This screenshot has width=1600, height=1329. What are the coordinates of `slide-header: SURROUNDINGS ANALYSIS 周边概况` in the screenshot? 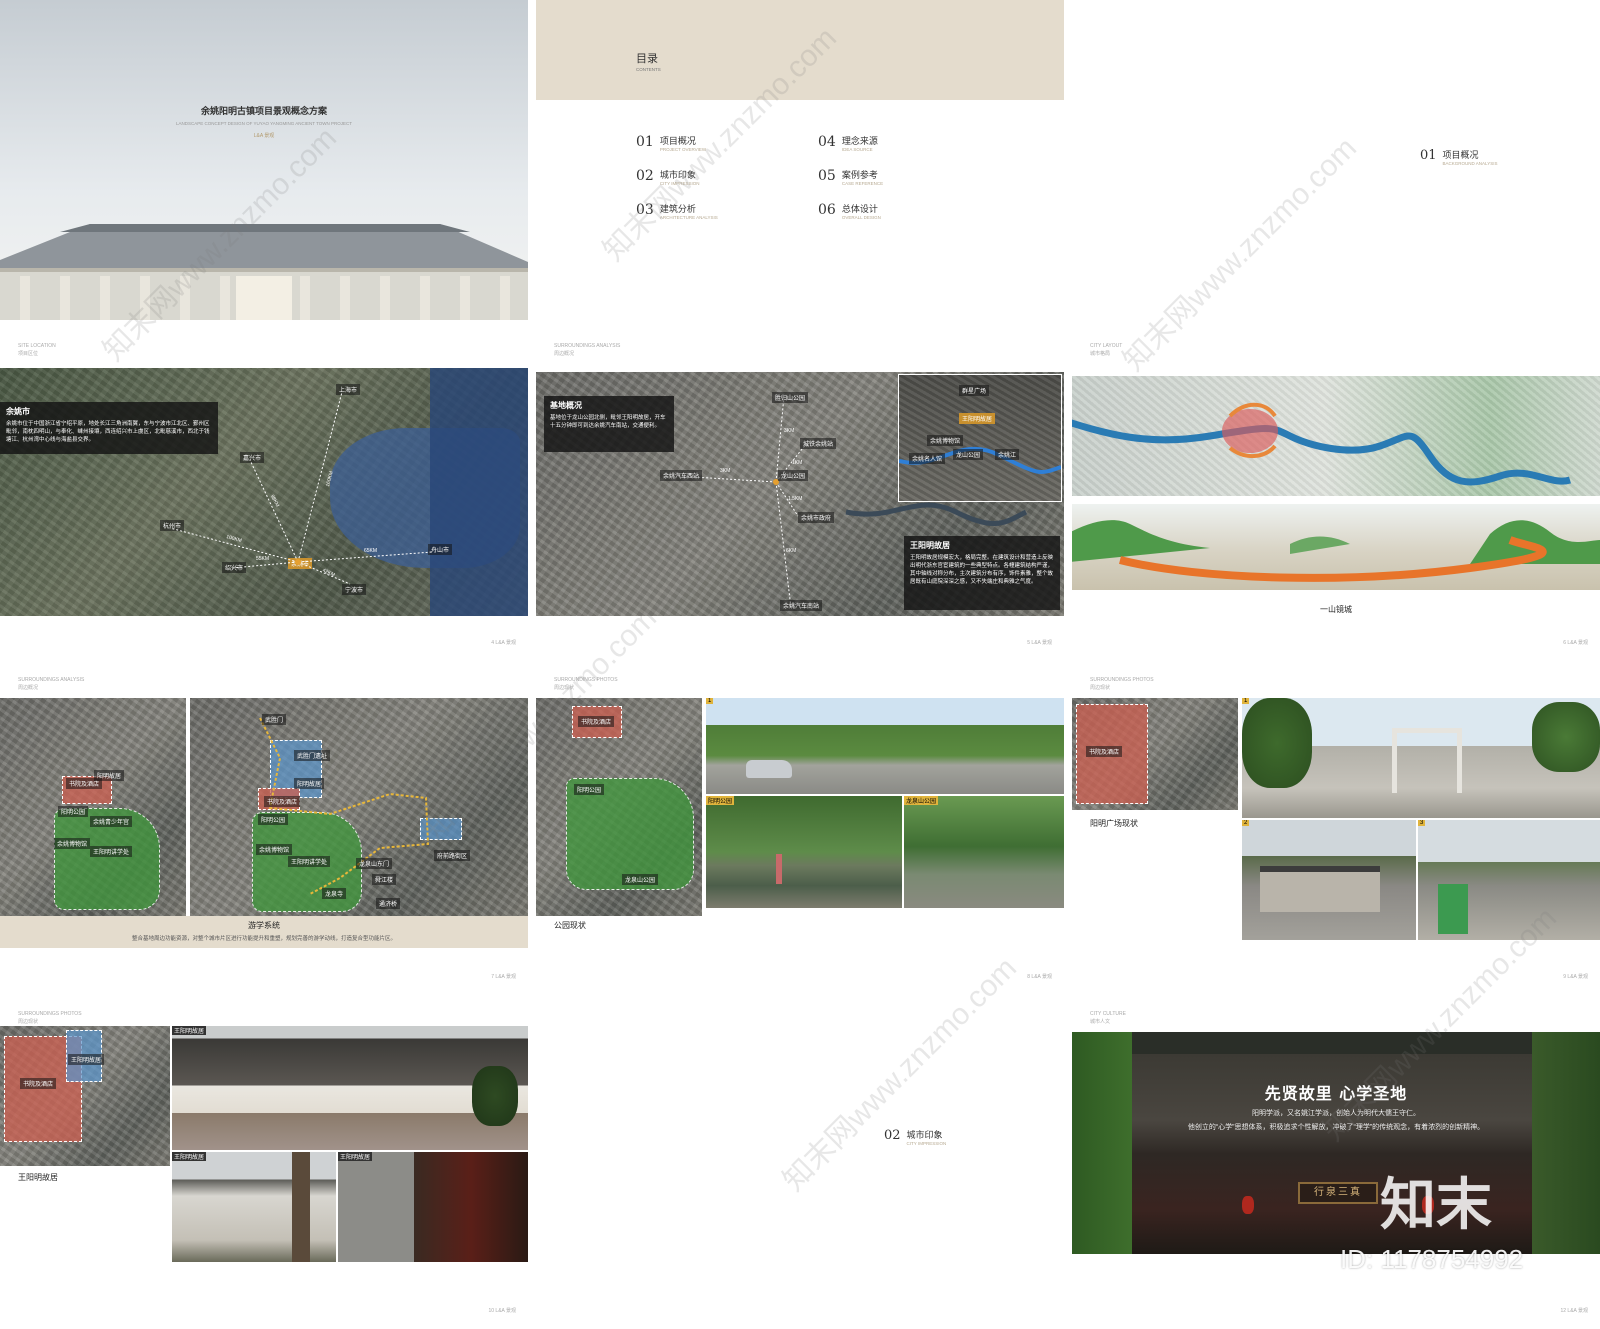 It's located at (51, 684).